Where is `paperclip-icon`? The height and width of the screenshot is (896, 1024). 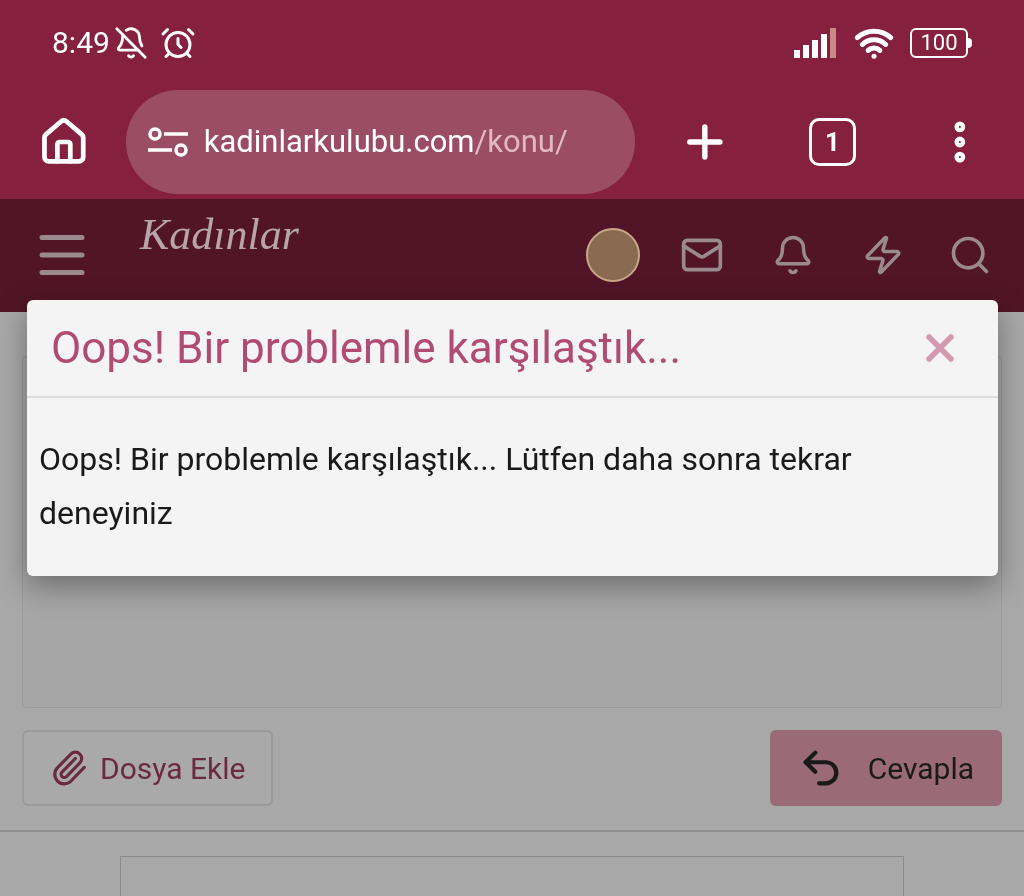 paperclip-icon is located at coordinates (69, 768).